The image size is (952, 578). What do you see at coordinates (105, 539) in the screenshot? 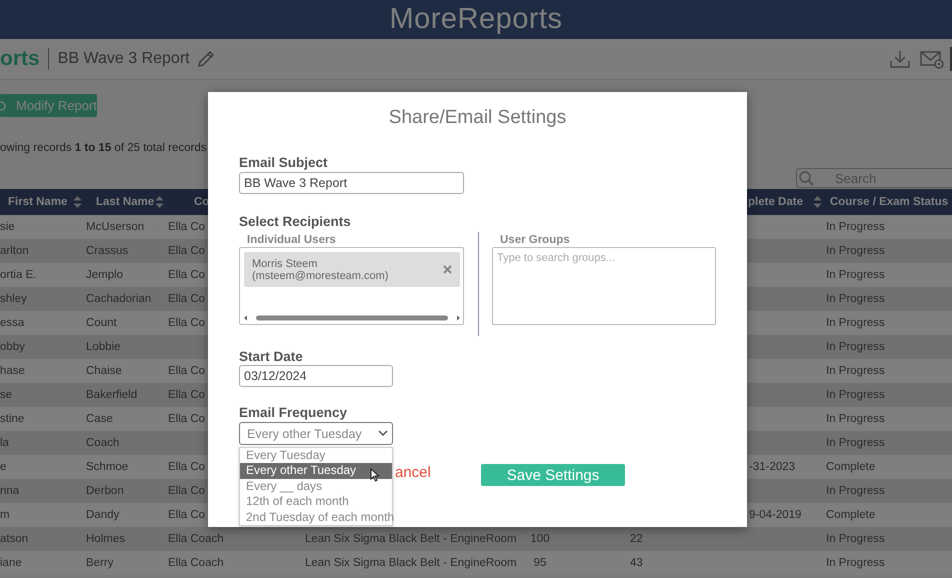
I see `table-cell: Holmes` at bounding box center [105, 539].